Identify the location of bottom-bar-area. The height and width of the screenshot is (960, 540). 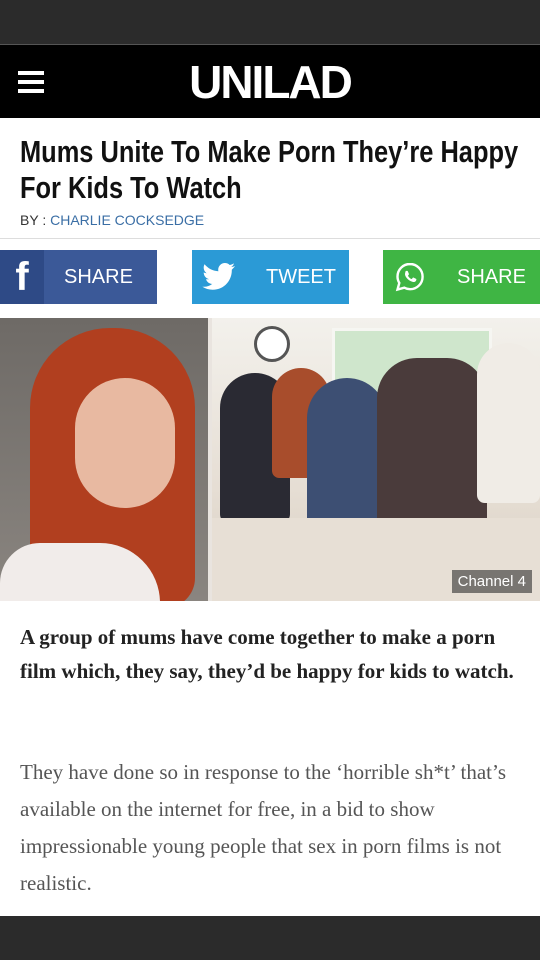
(270, 938).